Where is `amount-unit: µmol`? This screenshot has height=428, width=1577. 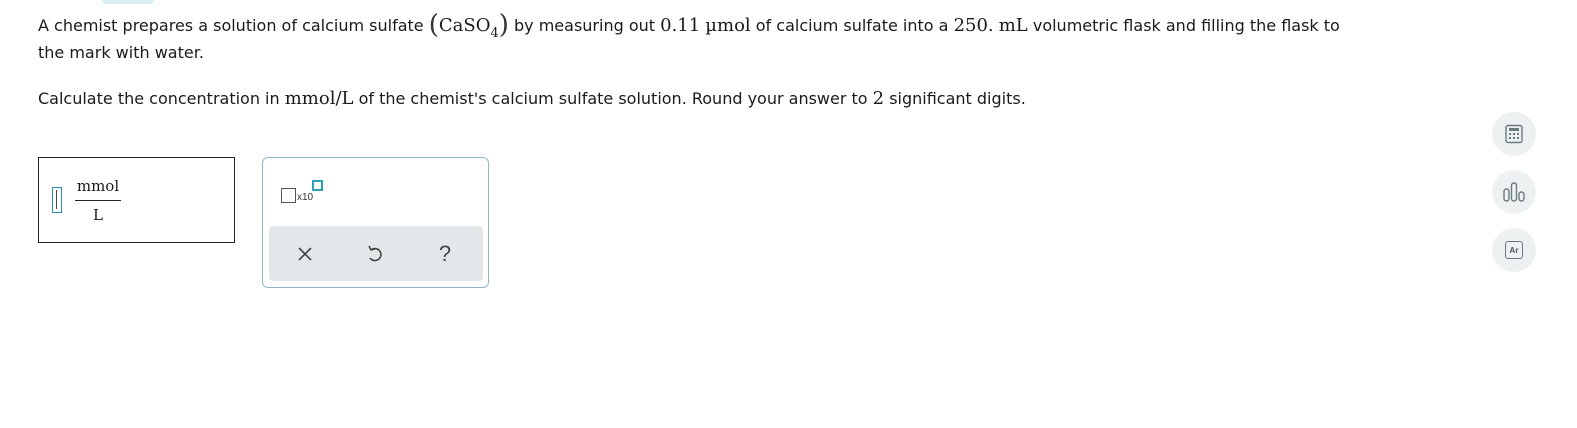 amount-unit: µmol is located at coordinates (728, 25).